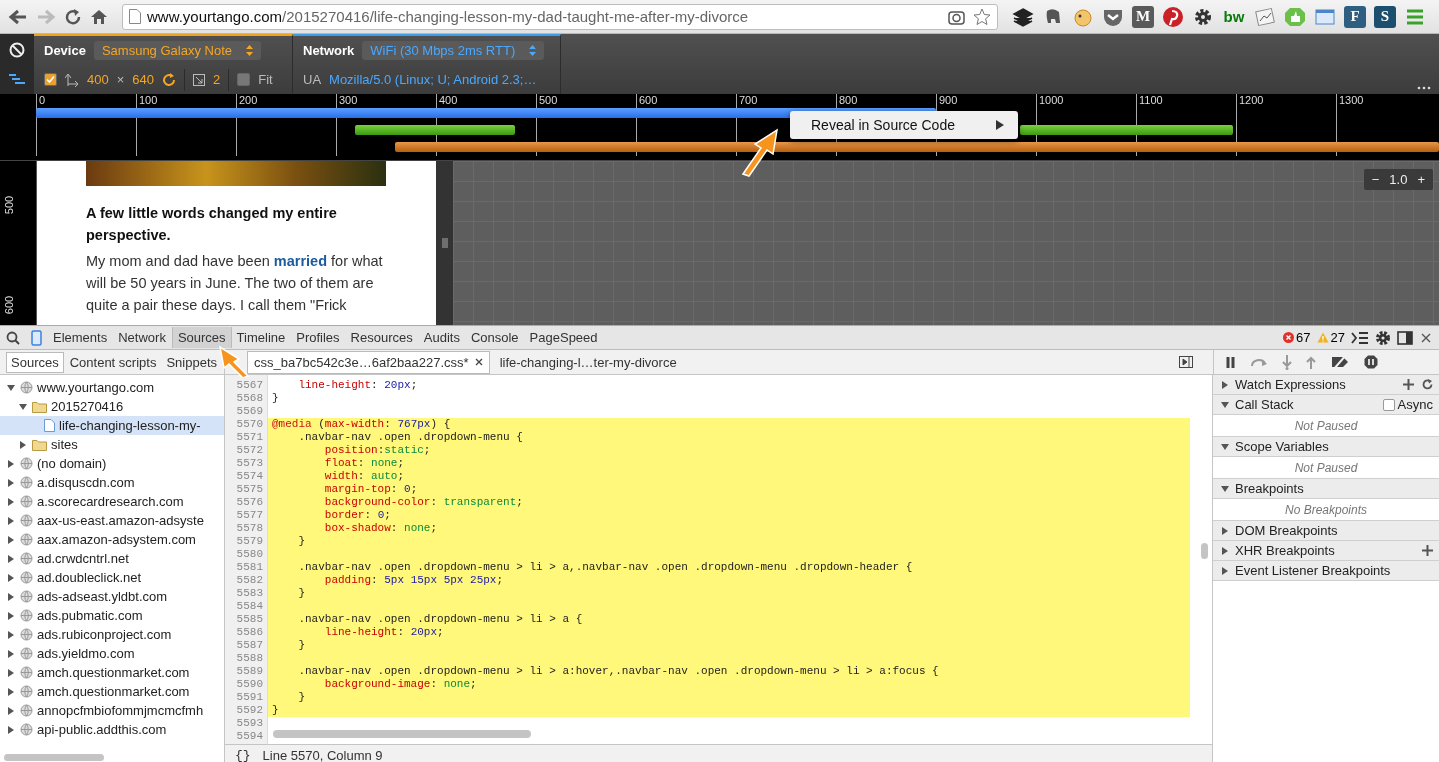  What do you see at coordinates (112, 577) in the screenshot?
I see `tree-item: ad.doubleclick.net` at bounding box center [112, 577].